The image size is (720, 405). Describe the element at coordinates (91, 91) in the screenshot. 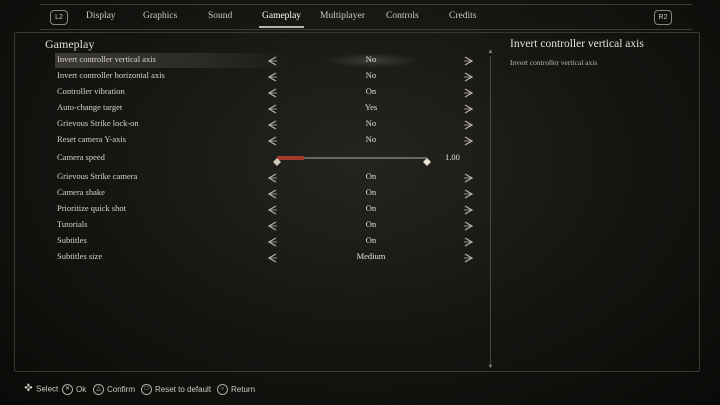

I see `setting-label: Controller vibration` at that location.